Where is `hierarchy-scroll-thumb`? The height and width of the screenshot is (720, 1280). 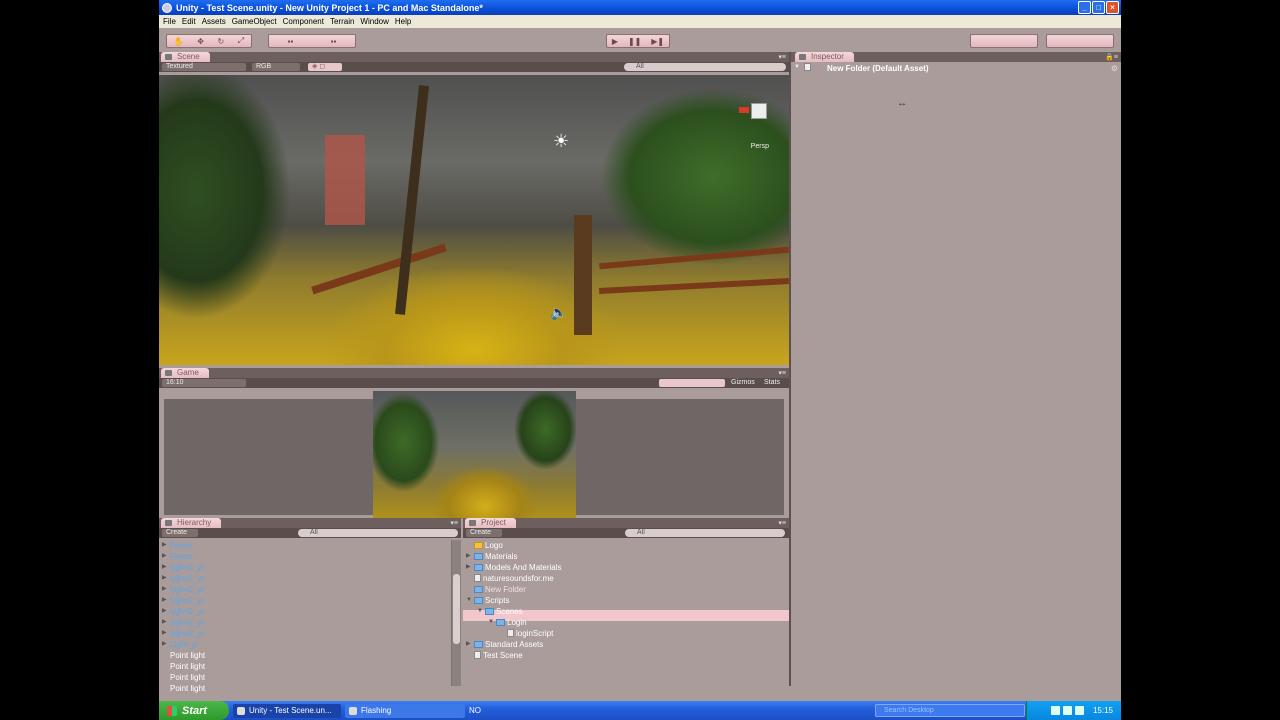 hierarchy-scroll-thumb is located at coordinates (456, 609).